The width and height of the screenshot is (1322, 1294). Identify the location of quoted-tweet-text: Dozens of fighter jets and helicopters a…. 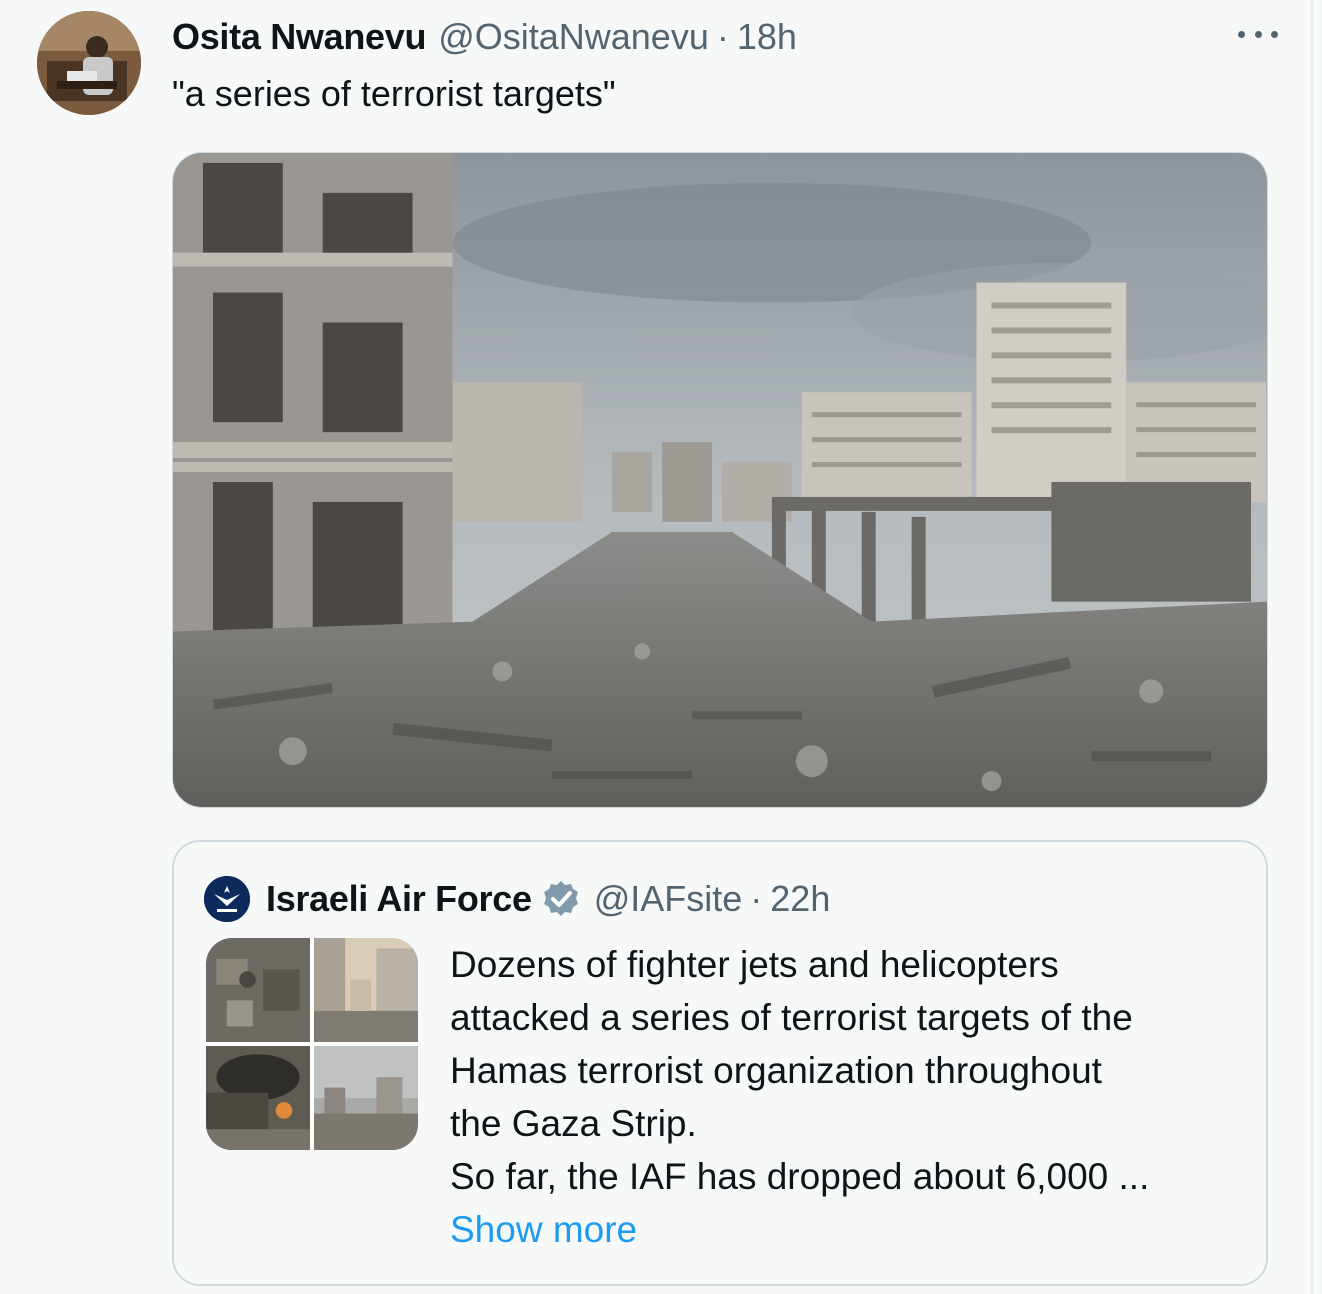
(845, 1097).